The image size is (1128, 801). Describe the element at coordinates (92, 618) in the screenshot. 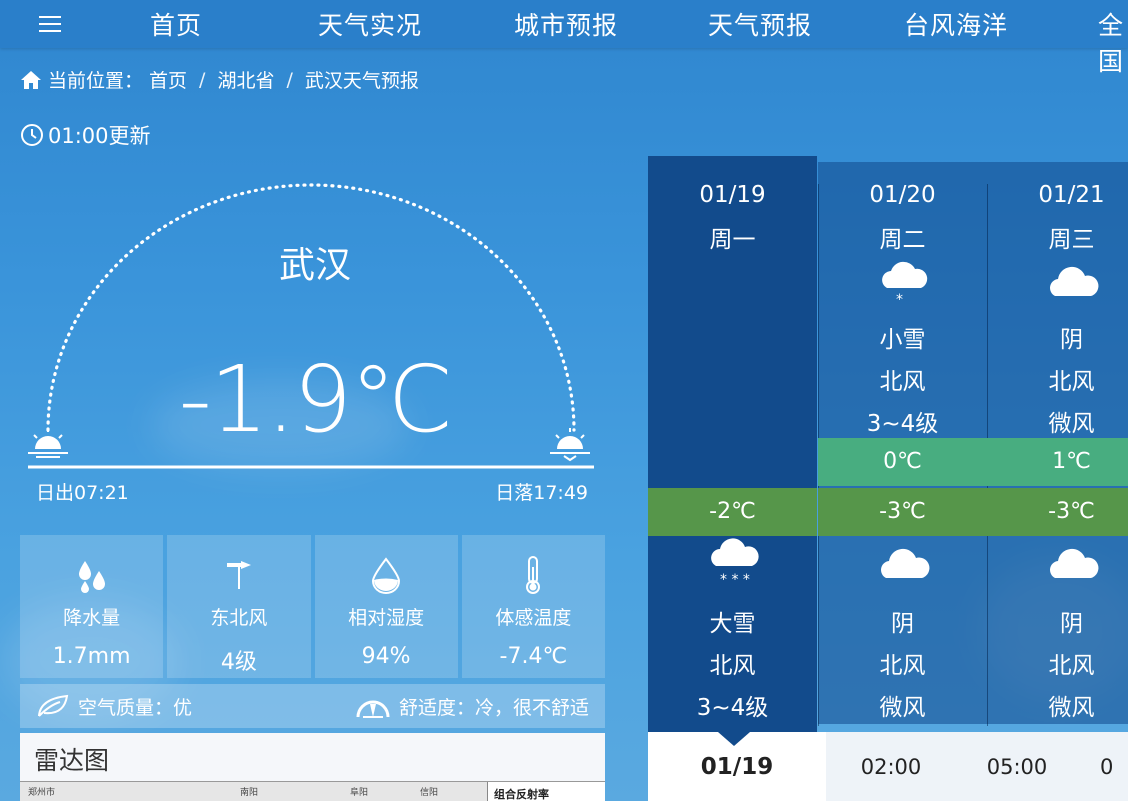

I see `stat-label: 降水量` at that location.